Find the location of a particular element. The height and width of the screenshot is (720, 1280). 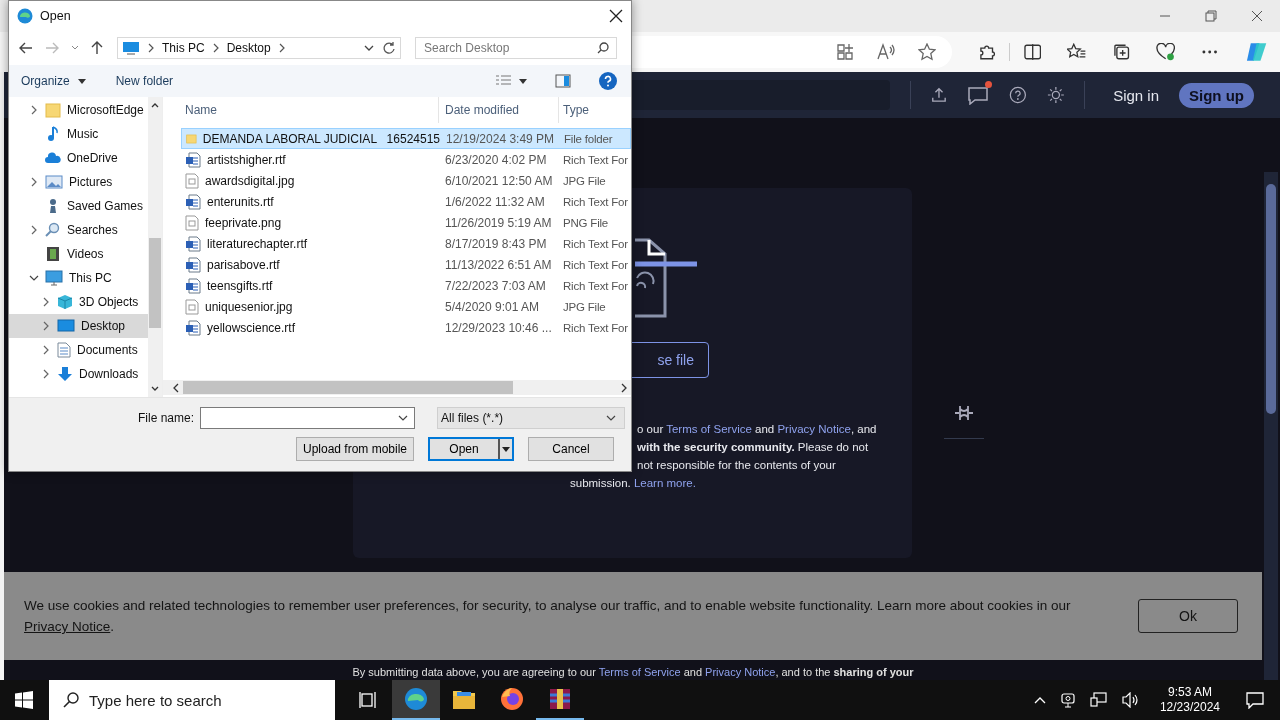

scroll-down-icon is located at coordinates (155, 389).